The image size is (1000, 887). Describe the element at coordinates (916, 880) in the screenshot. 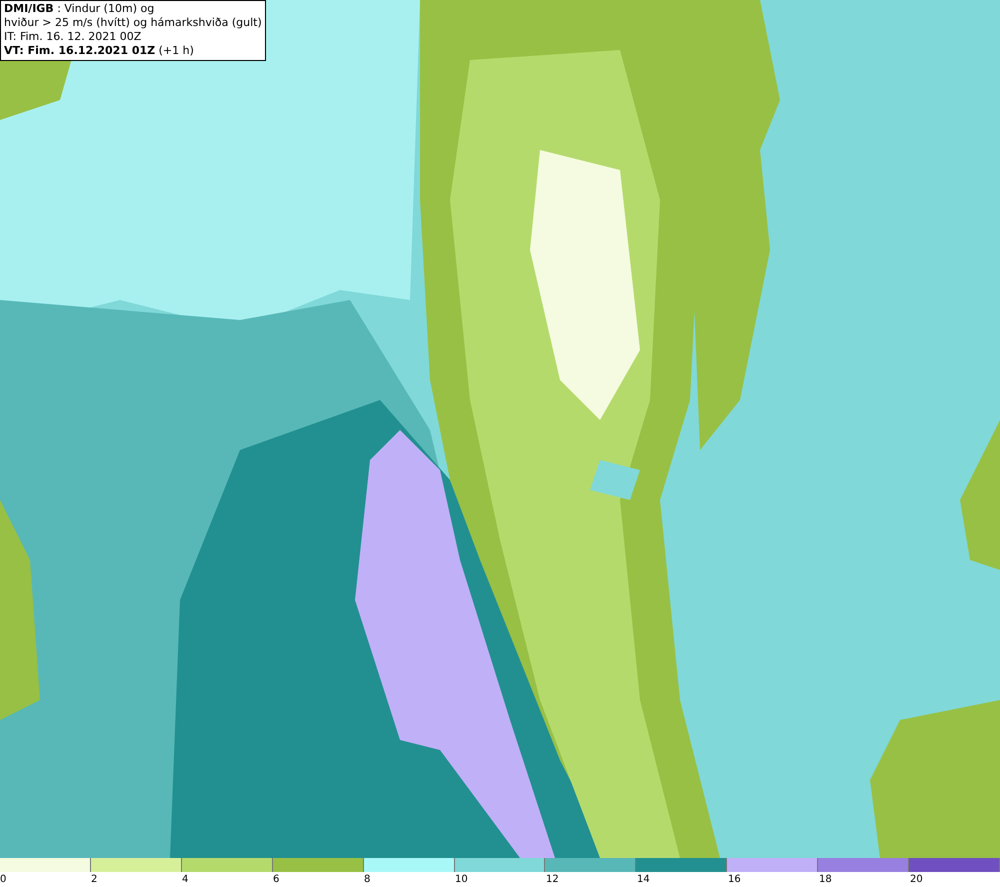

I see `legend-label: 20` at that location.